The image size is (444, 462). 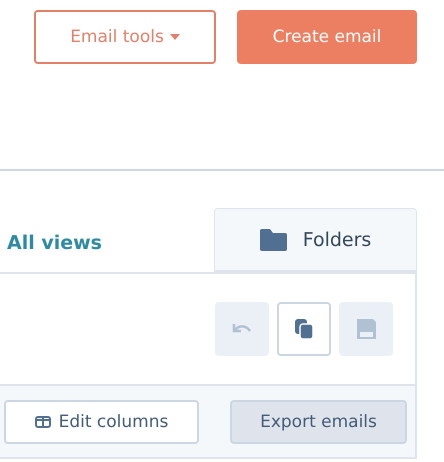 What do you see at coordinates (273, 239) in the screenshot?
I see `folder-icon` at bounding box center [273, 239].